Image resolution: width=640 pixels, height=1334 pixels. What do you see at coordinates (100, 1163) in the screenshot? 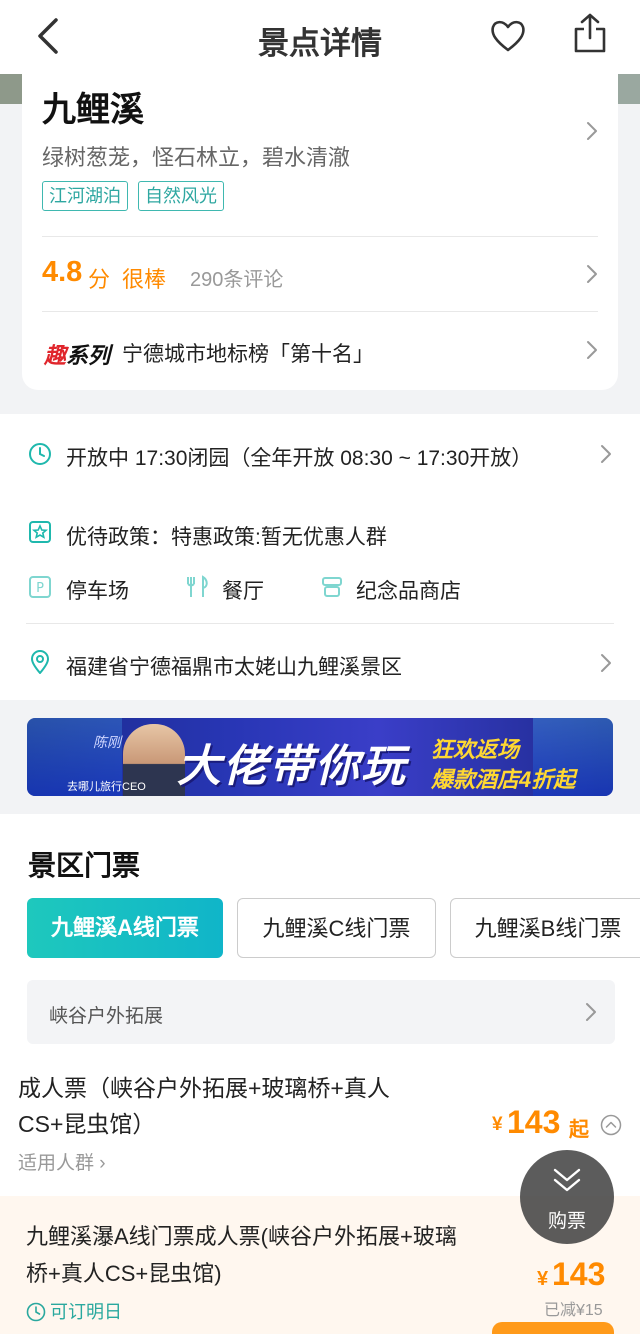
I see `chevron-right-icon: ›` at bounding box center [100, 1163].